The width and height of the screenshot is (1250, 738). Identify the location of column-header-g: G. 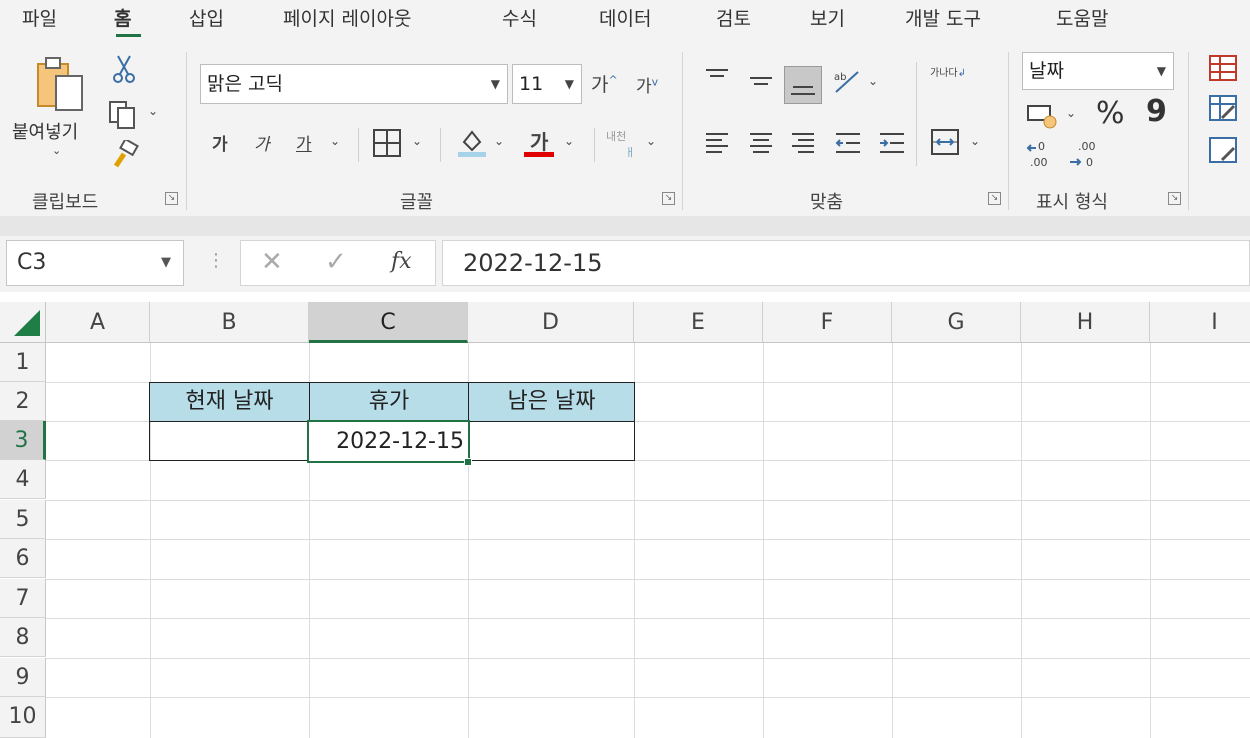
(956, 322).